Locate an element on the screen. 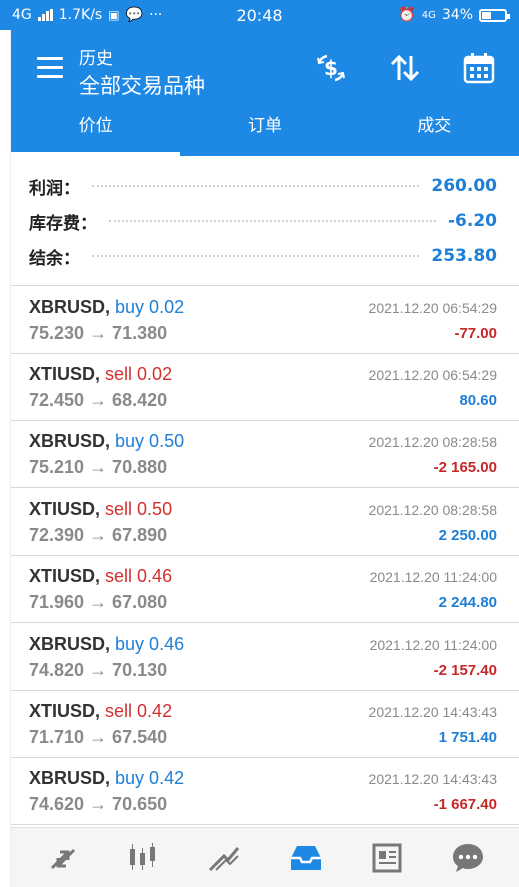 This screenshot has width=519, height=887. storage-value: -6.20 is located at coordinates (472, 221).